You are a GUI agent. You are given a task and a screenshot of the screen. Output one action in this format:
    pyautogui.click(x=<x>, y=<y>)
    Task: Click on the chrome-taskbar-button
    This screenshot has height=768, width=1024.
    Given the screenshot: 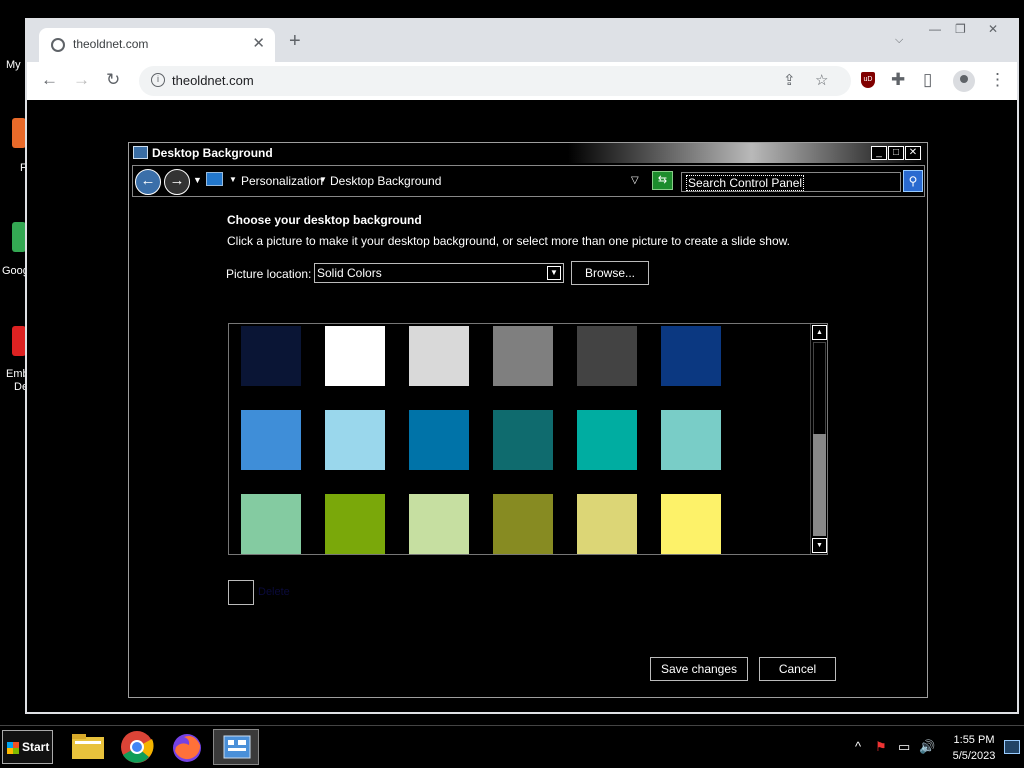 What is the action you would take?
    pyautogui.click(x=137, y=747)
    